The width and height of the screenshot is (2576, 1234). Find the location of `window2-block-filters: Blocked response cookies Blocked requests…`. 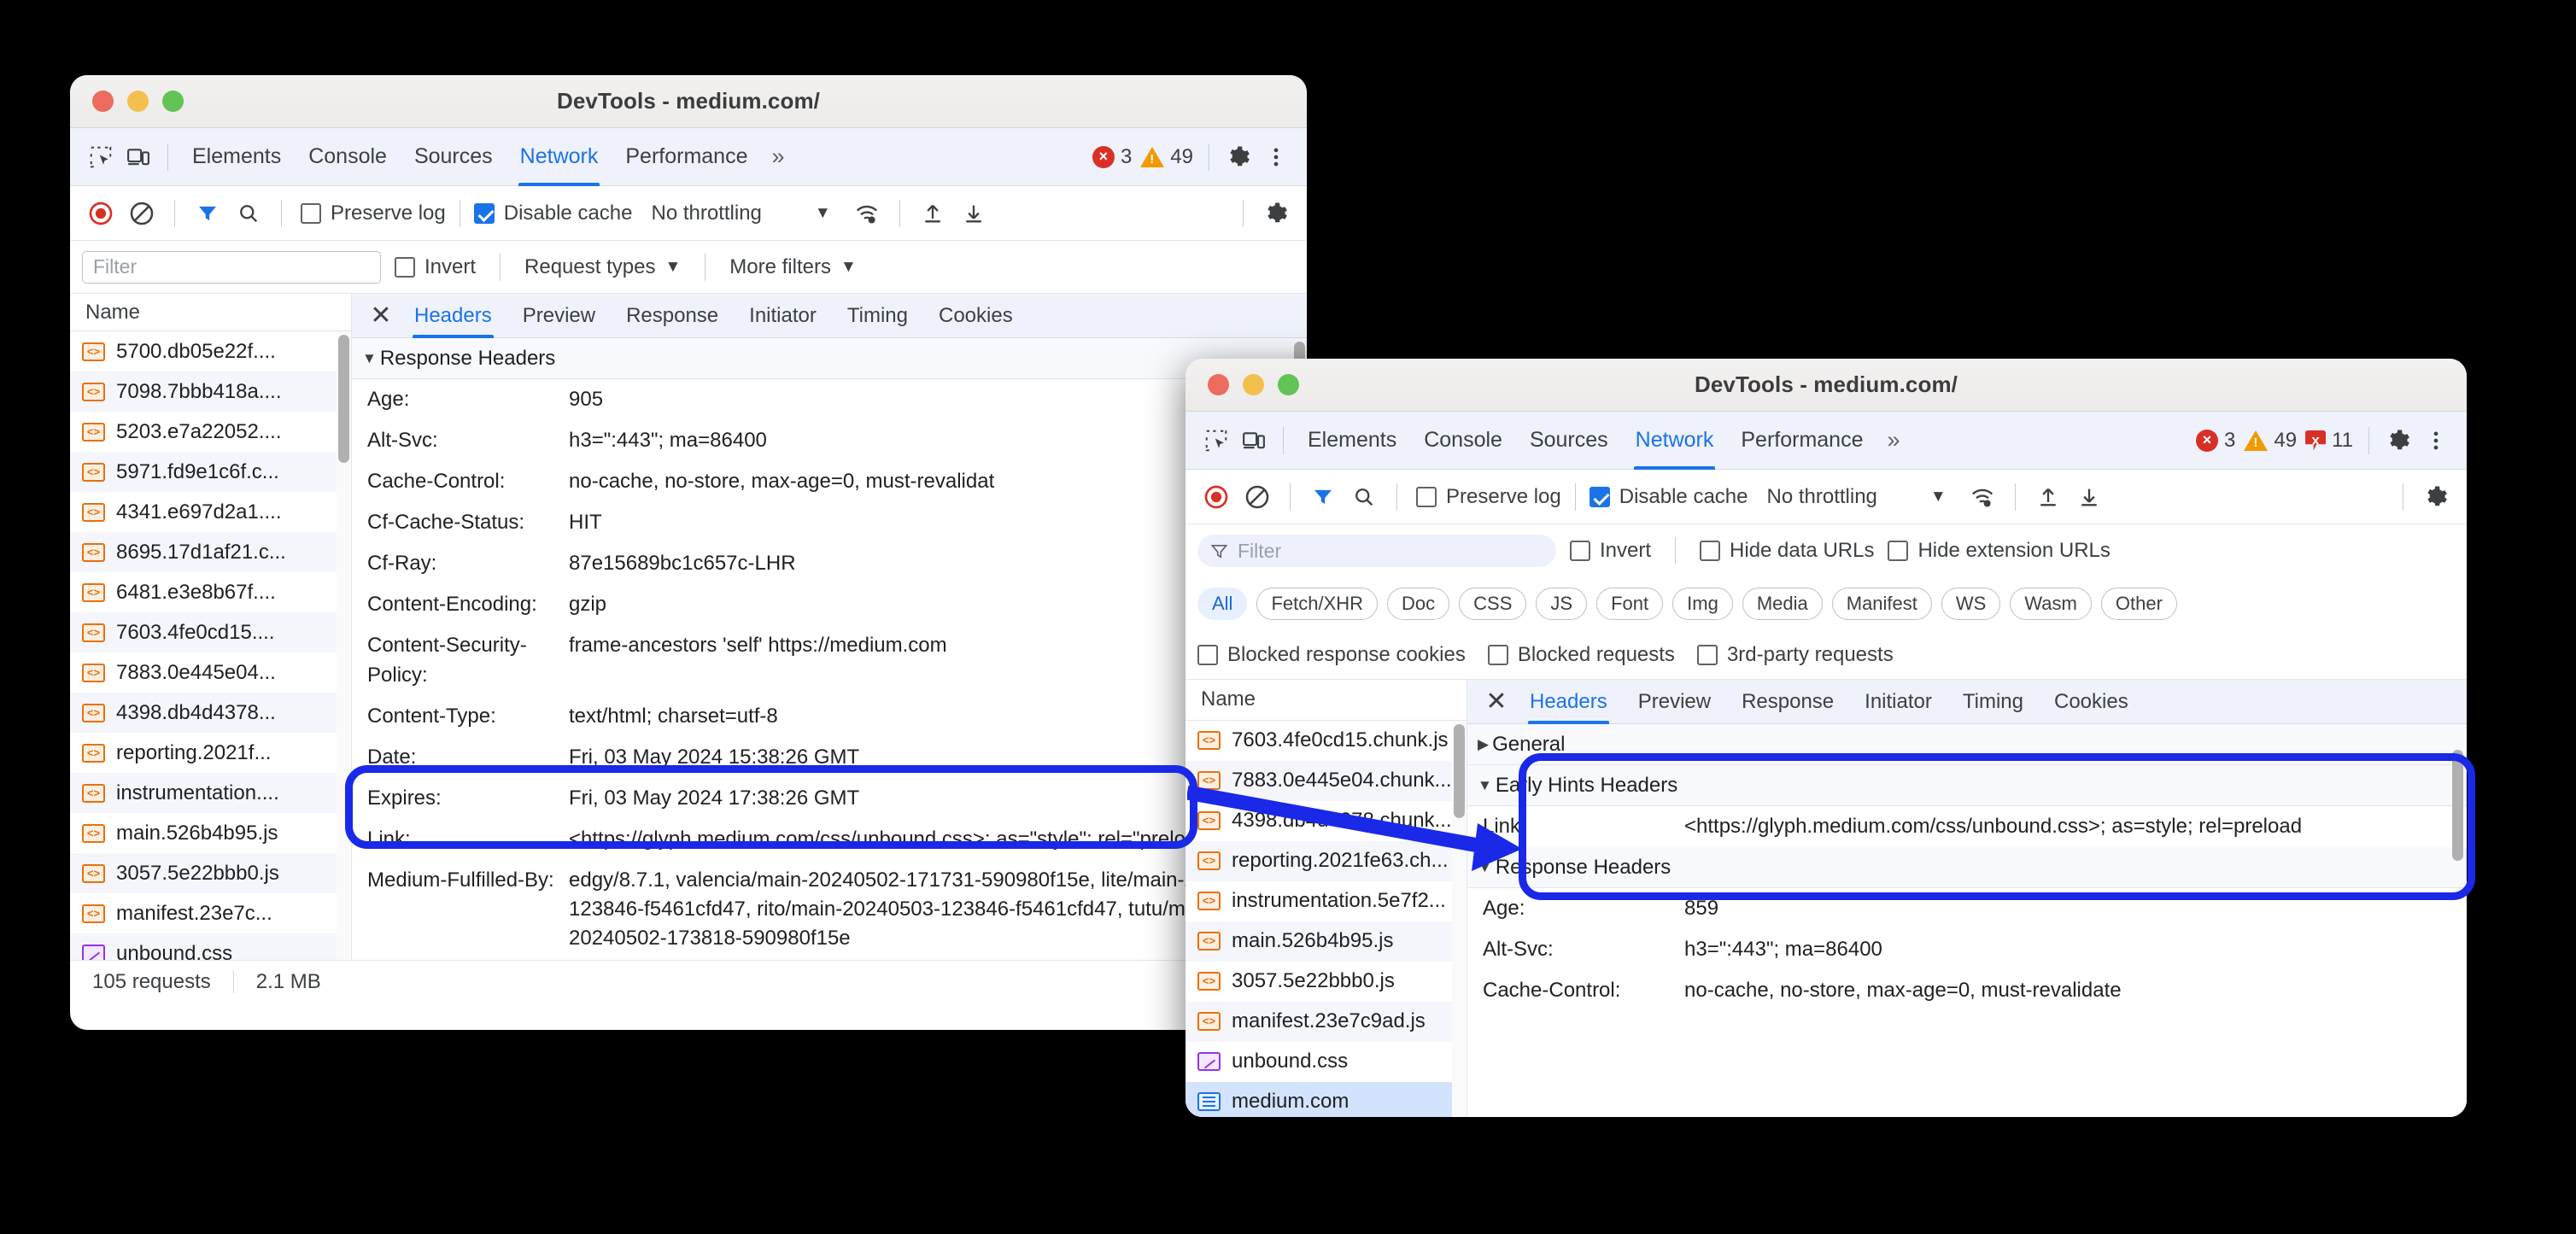

window2-block-filters: Blocked response cookies Blocked requests… is located at coordinates (1827, 655).